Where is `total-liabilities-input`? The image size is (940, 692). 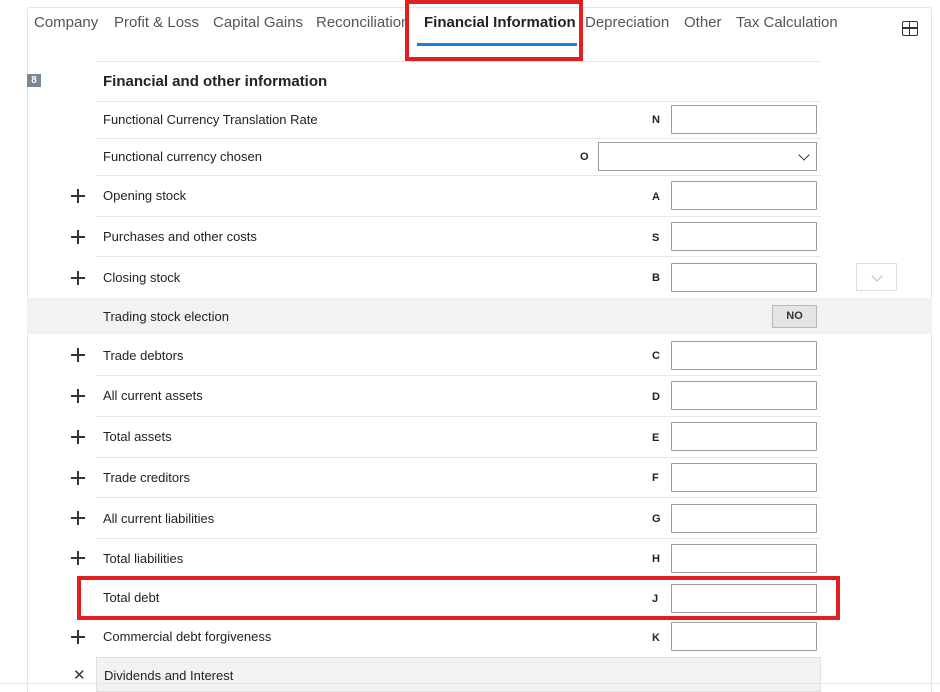 total-liabilities-input is located at coordinates (744, 558).